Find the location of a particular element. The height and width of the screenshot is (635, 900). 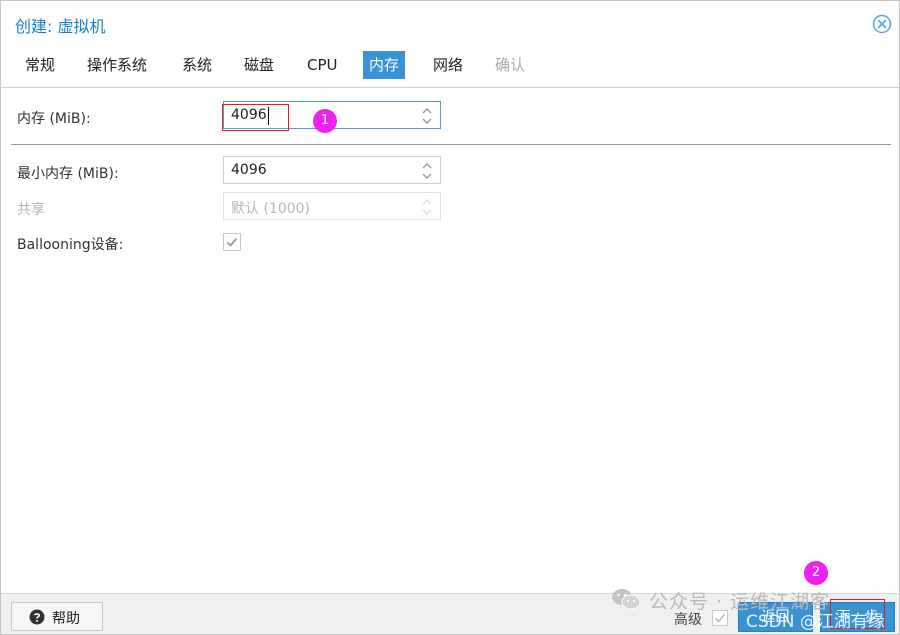

help-button: 帮助 is located at coordinates (57, 616).